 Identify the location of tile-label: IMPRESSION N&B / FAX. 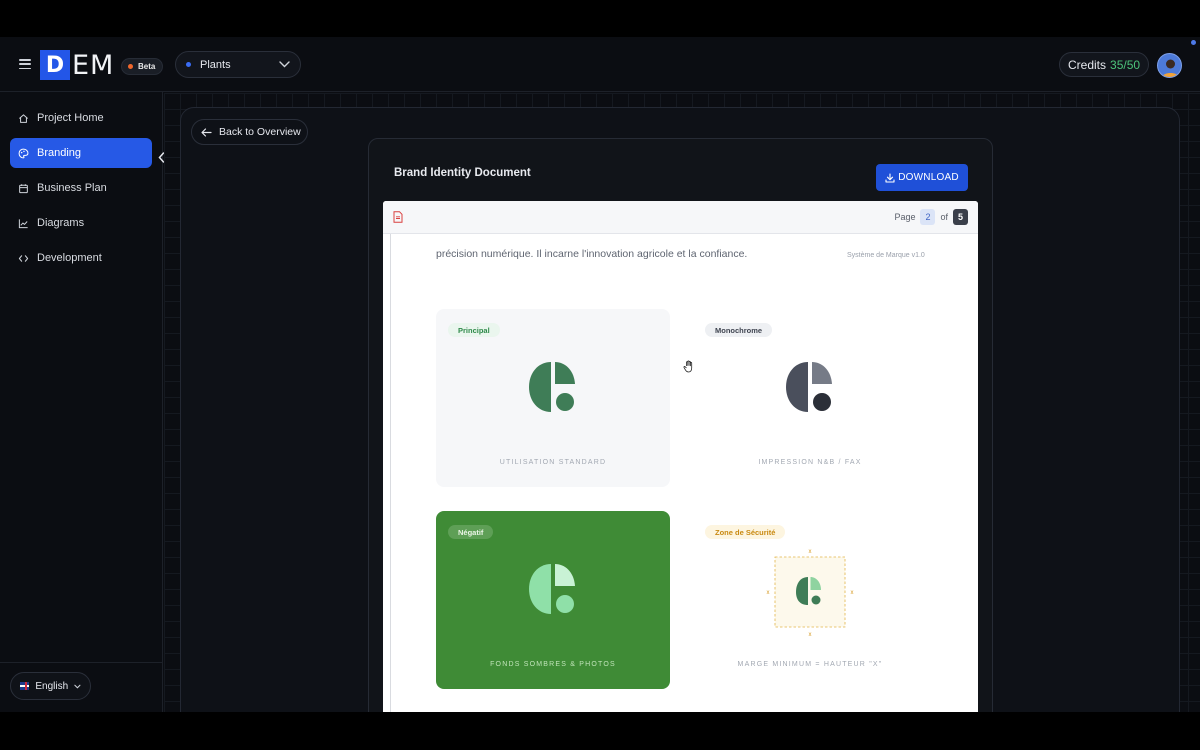
(810, 462).